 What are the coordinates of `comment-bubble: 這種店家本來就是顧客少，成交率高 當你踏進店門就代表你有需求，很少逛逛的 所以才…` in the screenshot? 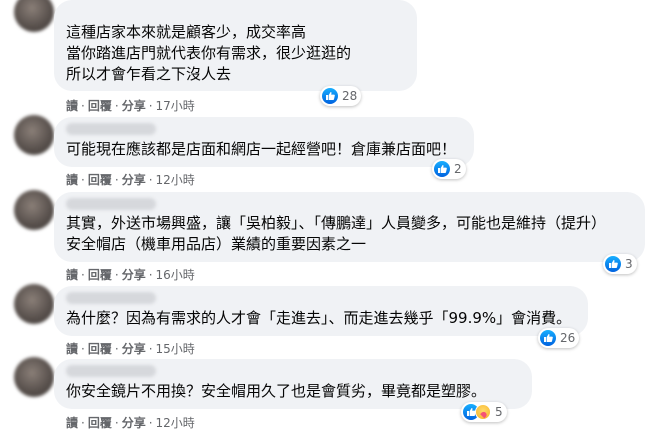 It's located at (235, 45).